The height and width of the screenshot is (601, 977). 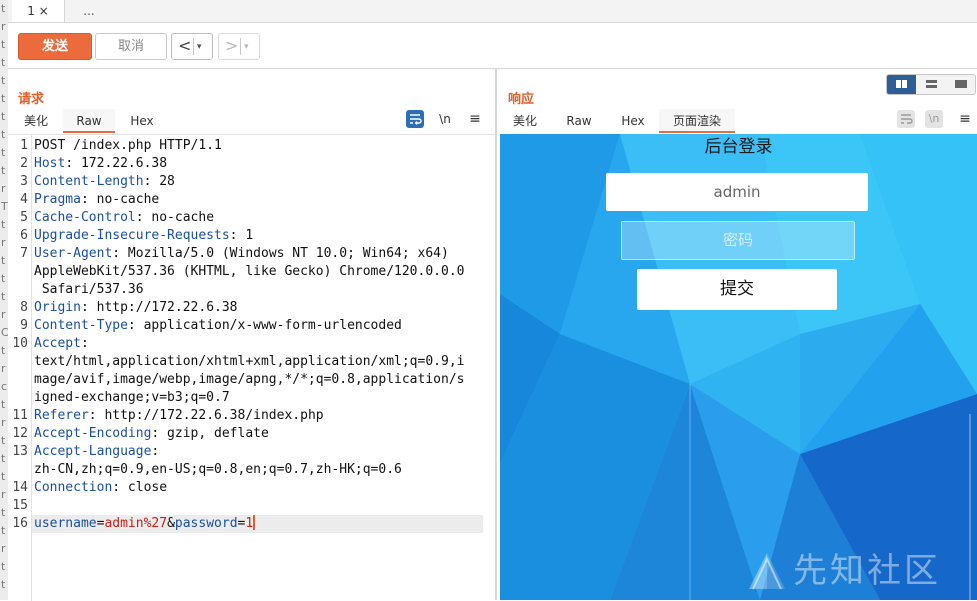 What do you see at coordinates (260, 524) in the screenshot?
I see `request-body-line: username=admin%27&password=1` at bounding box center [260, 524].